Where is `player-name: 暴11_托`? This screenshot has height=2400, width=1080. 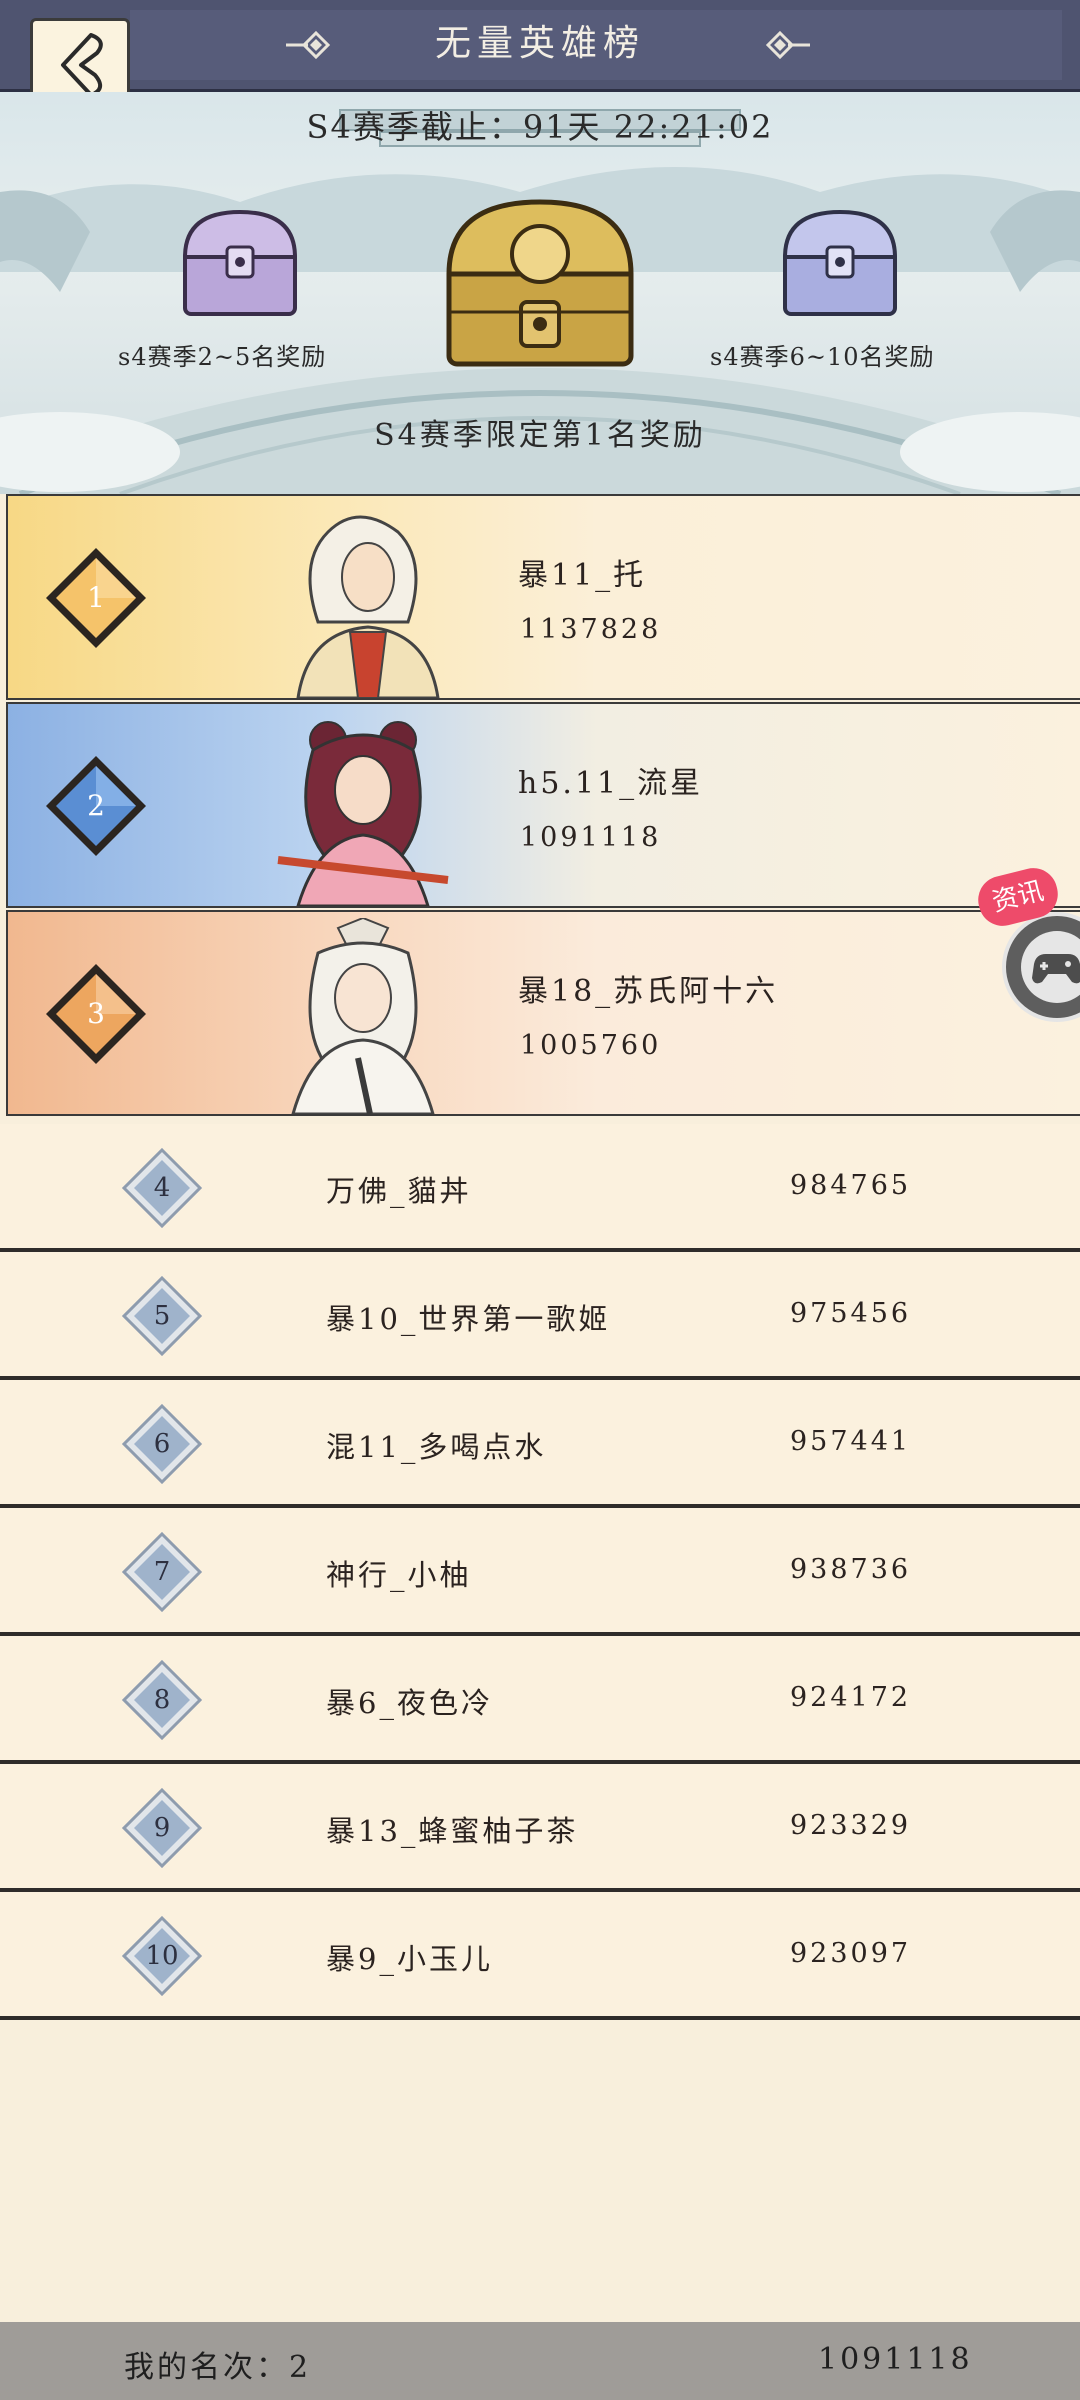 player-name: 暴11_托 is located at coordinates (582, 575).